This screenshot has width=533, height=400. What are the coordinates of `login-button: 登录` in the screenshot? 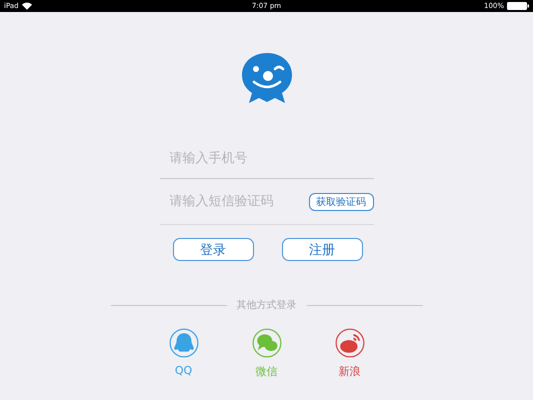 It's located at (213, 249).